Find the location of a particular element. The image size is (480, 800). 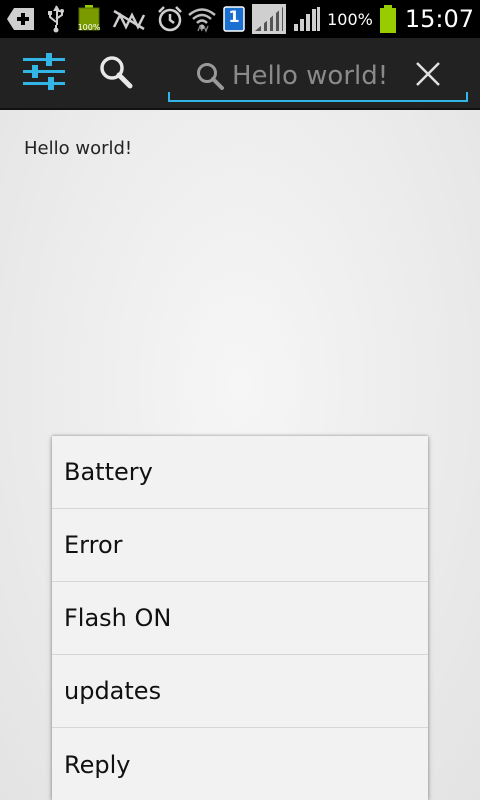

wifi-icon is located at coordinates (202, 19).